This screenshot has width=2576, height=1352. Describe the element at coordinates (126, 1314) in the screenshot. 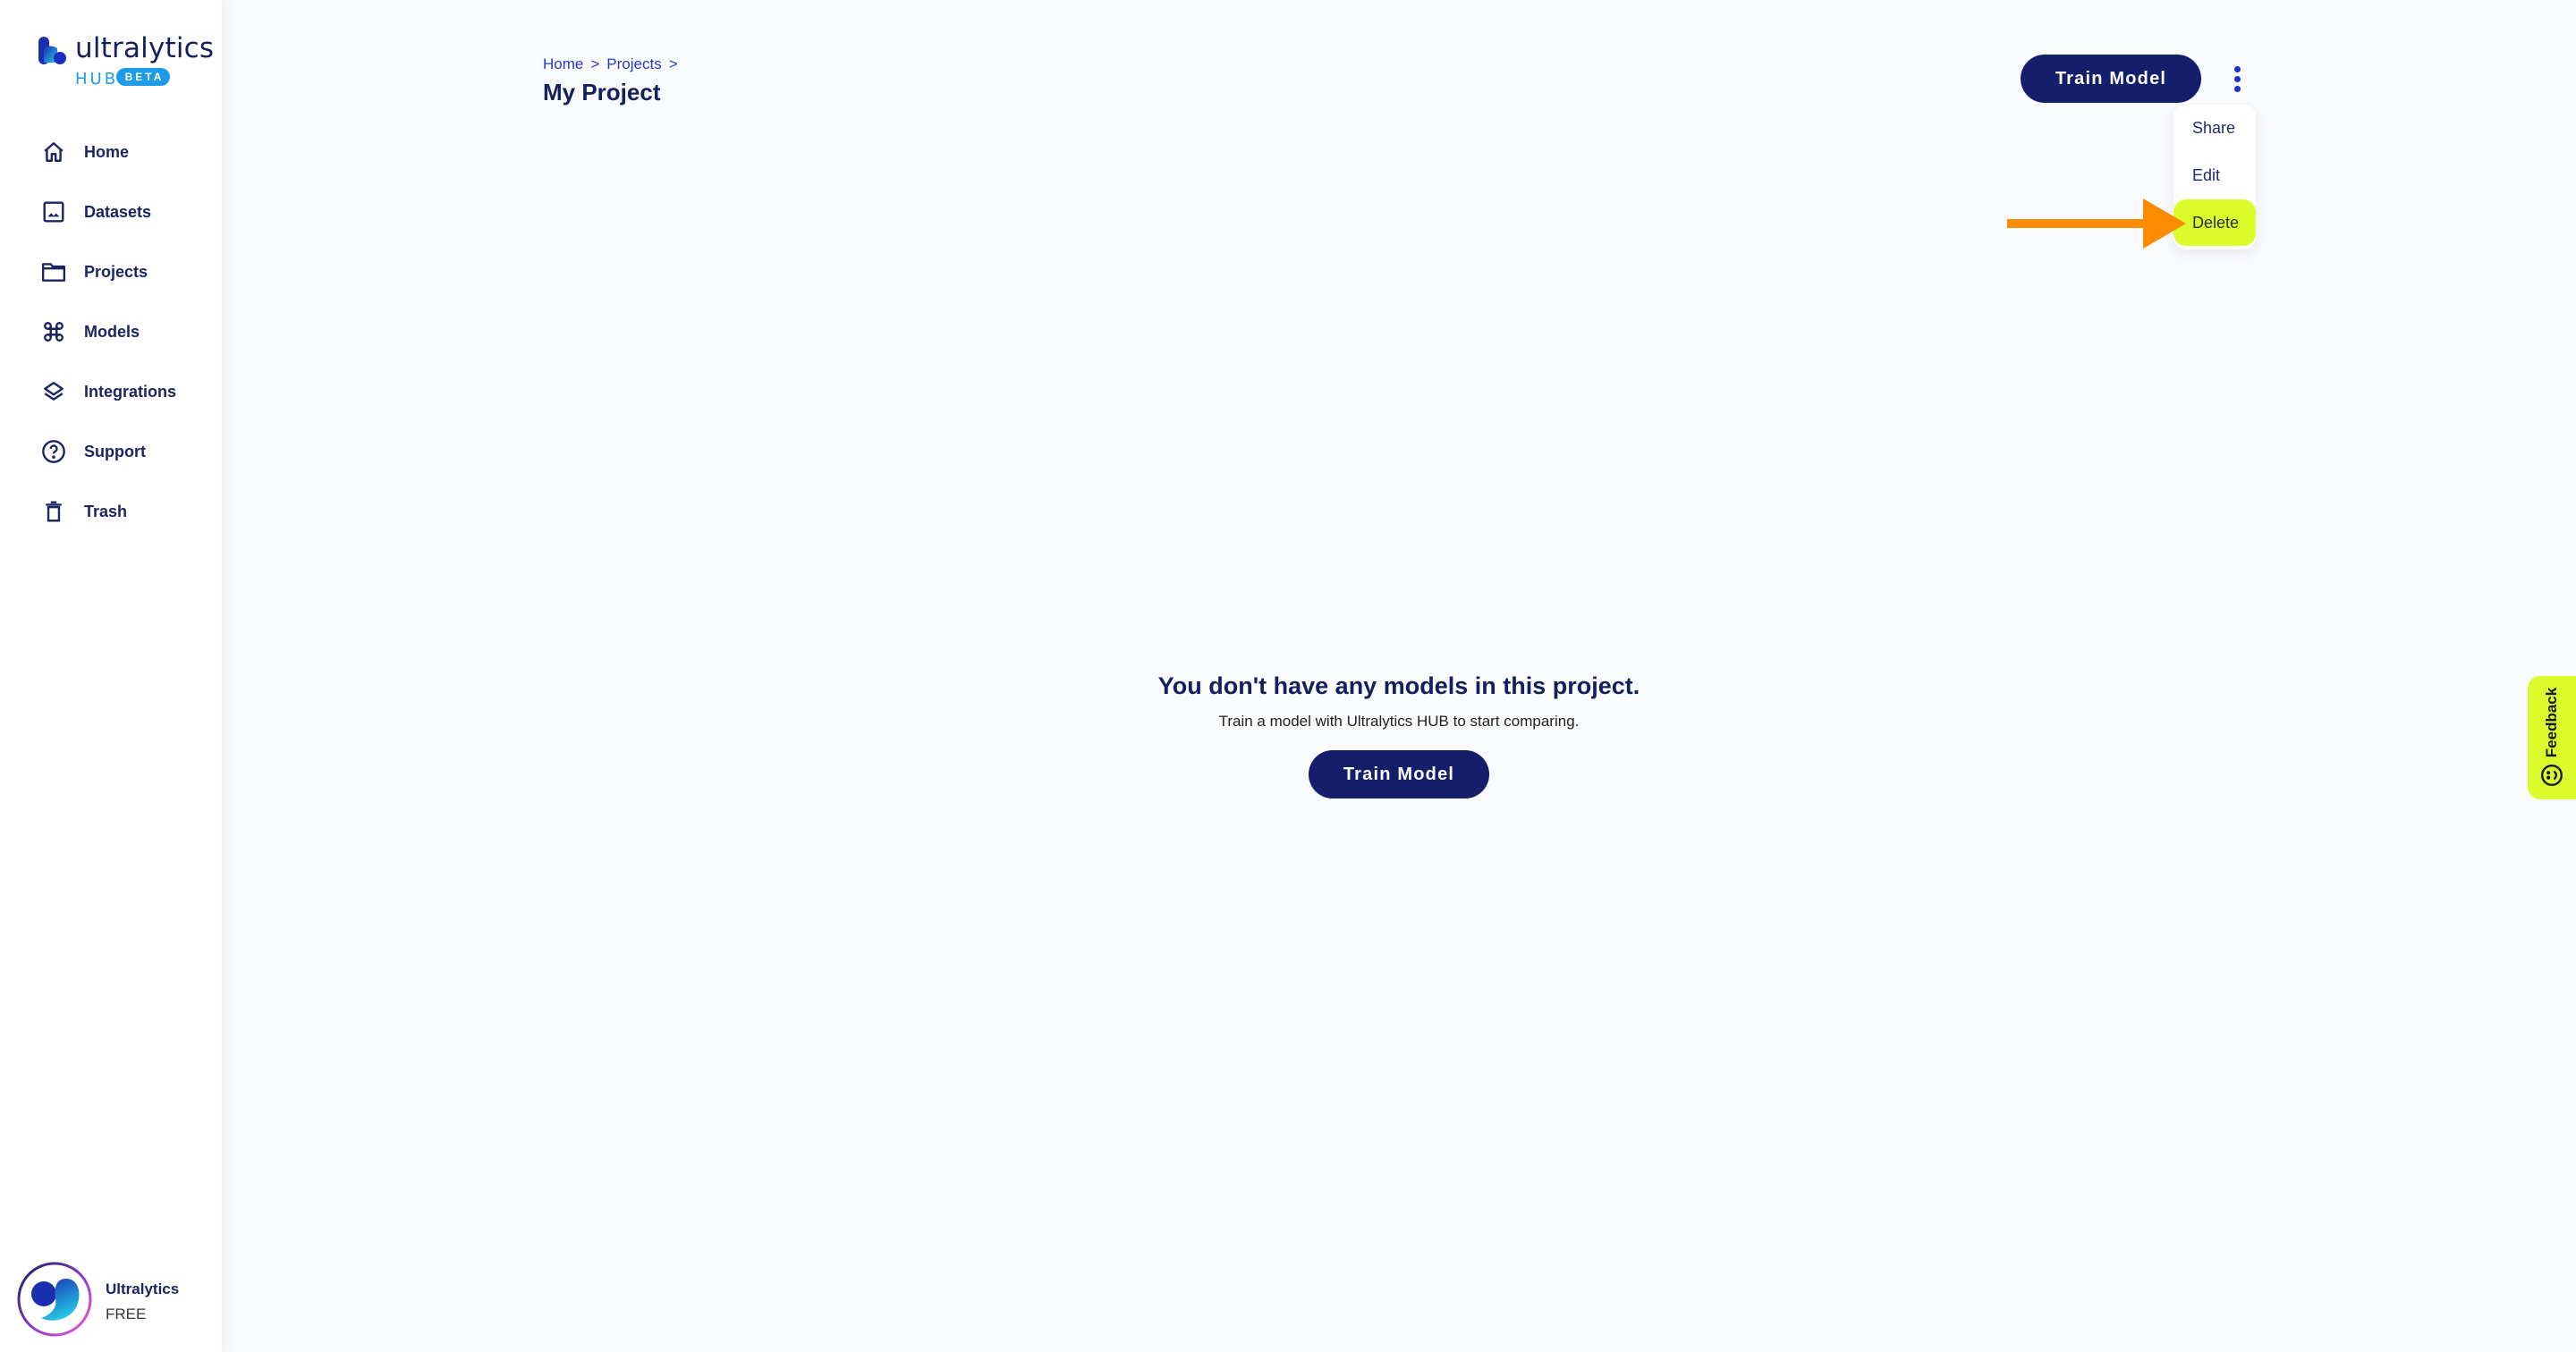

I see `user-plan: FREE` at that location.